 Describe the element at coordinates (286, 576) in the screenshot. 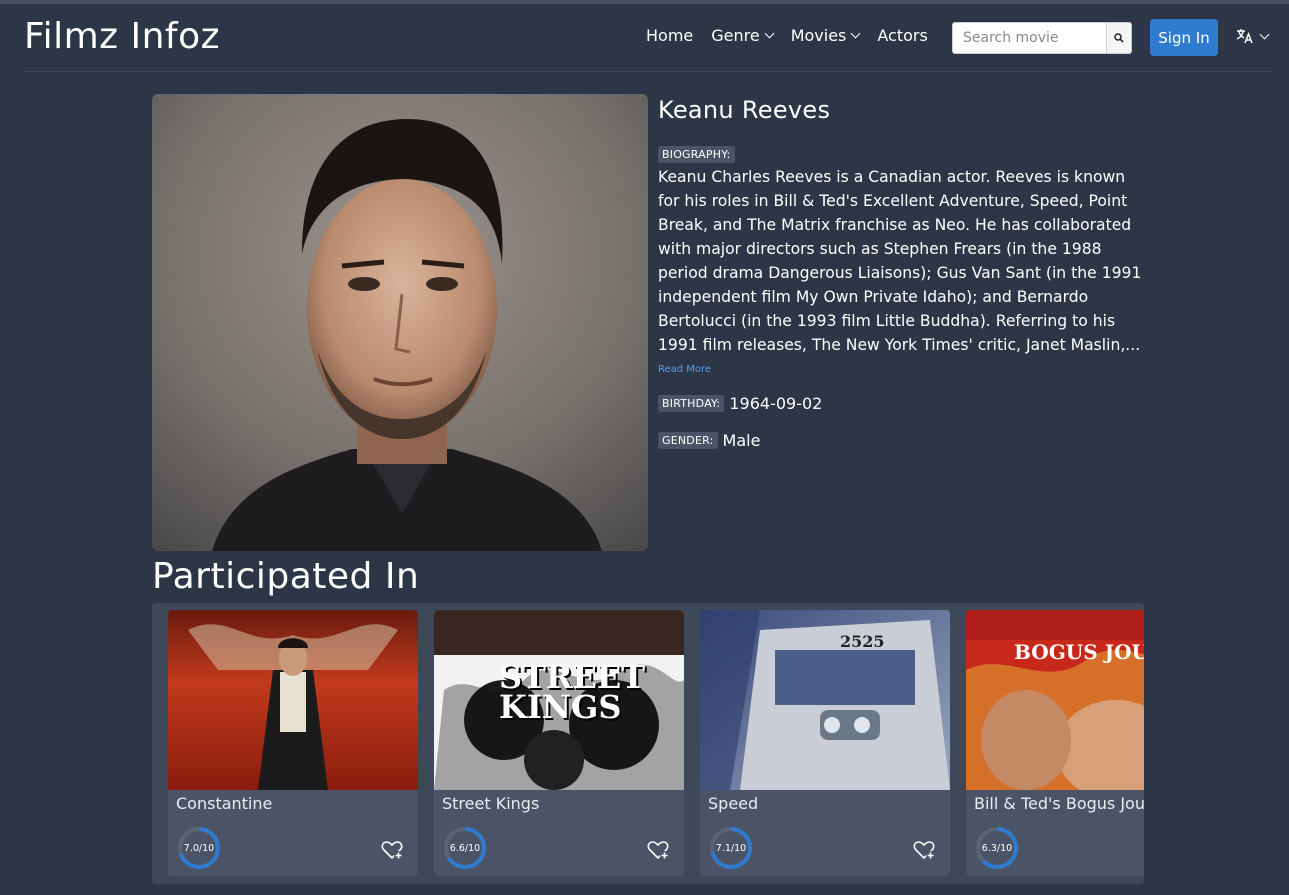

I see `participated-heading: Participated In` at that location.